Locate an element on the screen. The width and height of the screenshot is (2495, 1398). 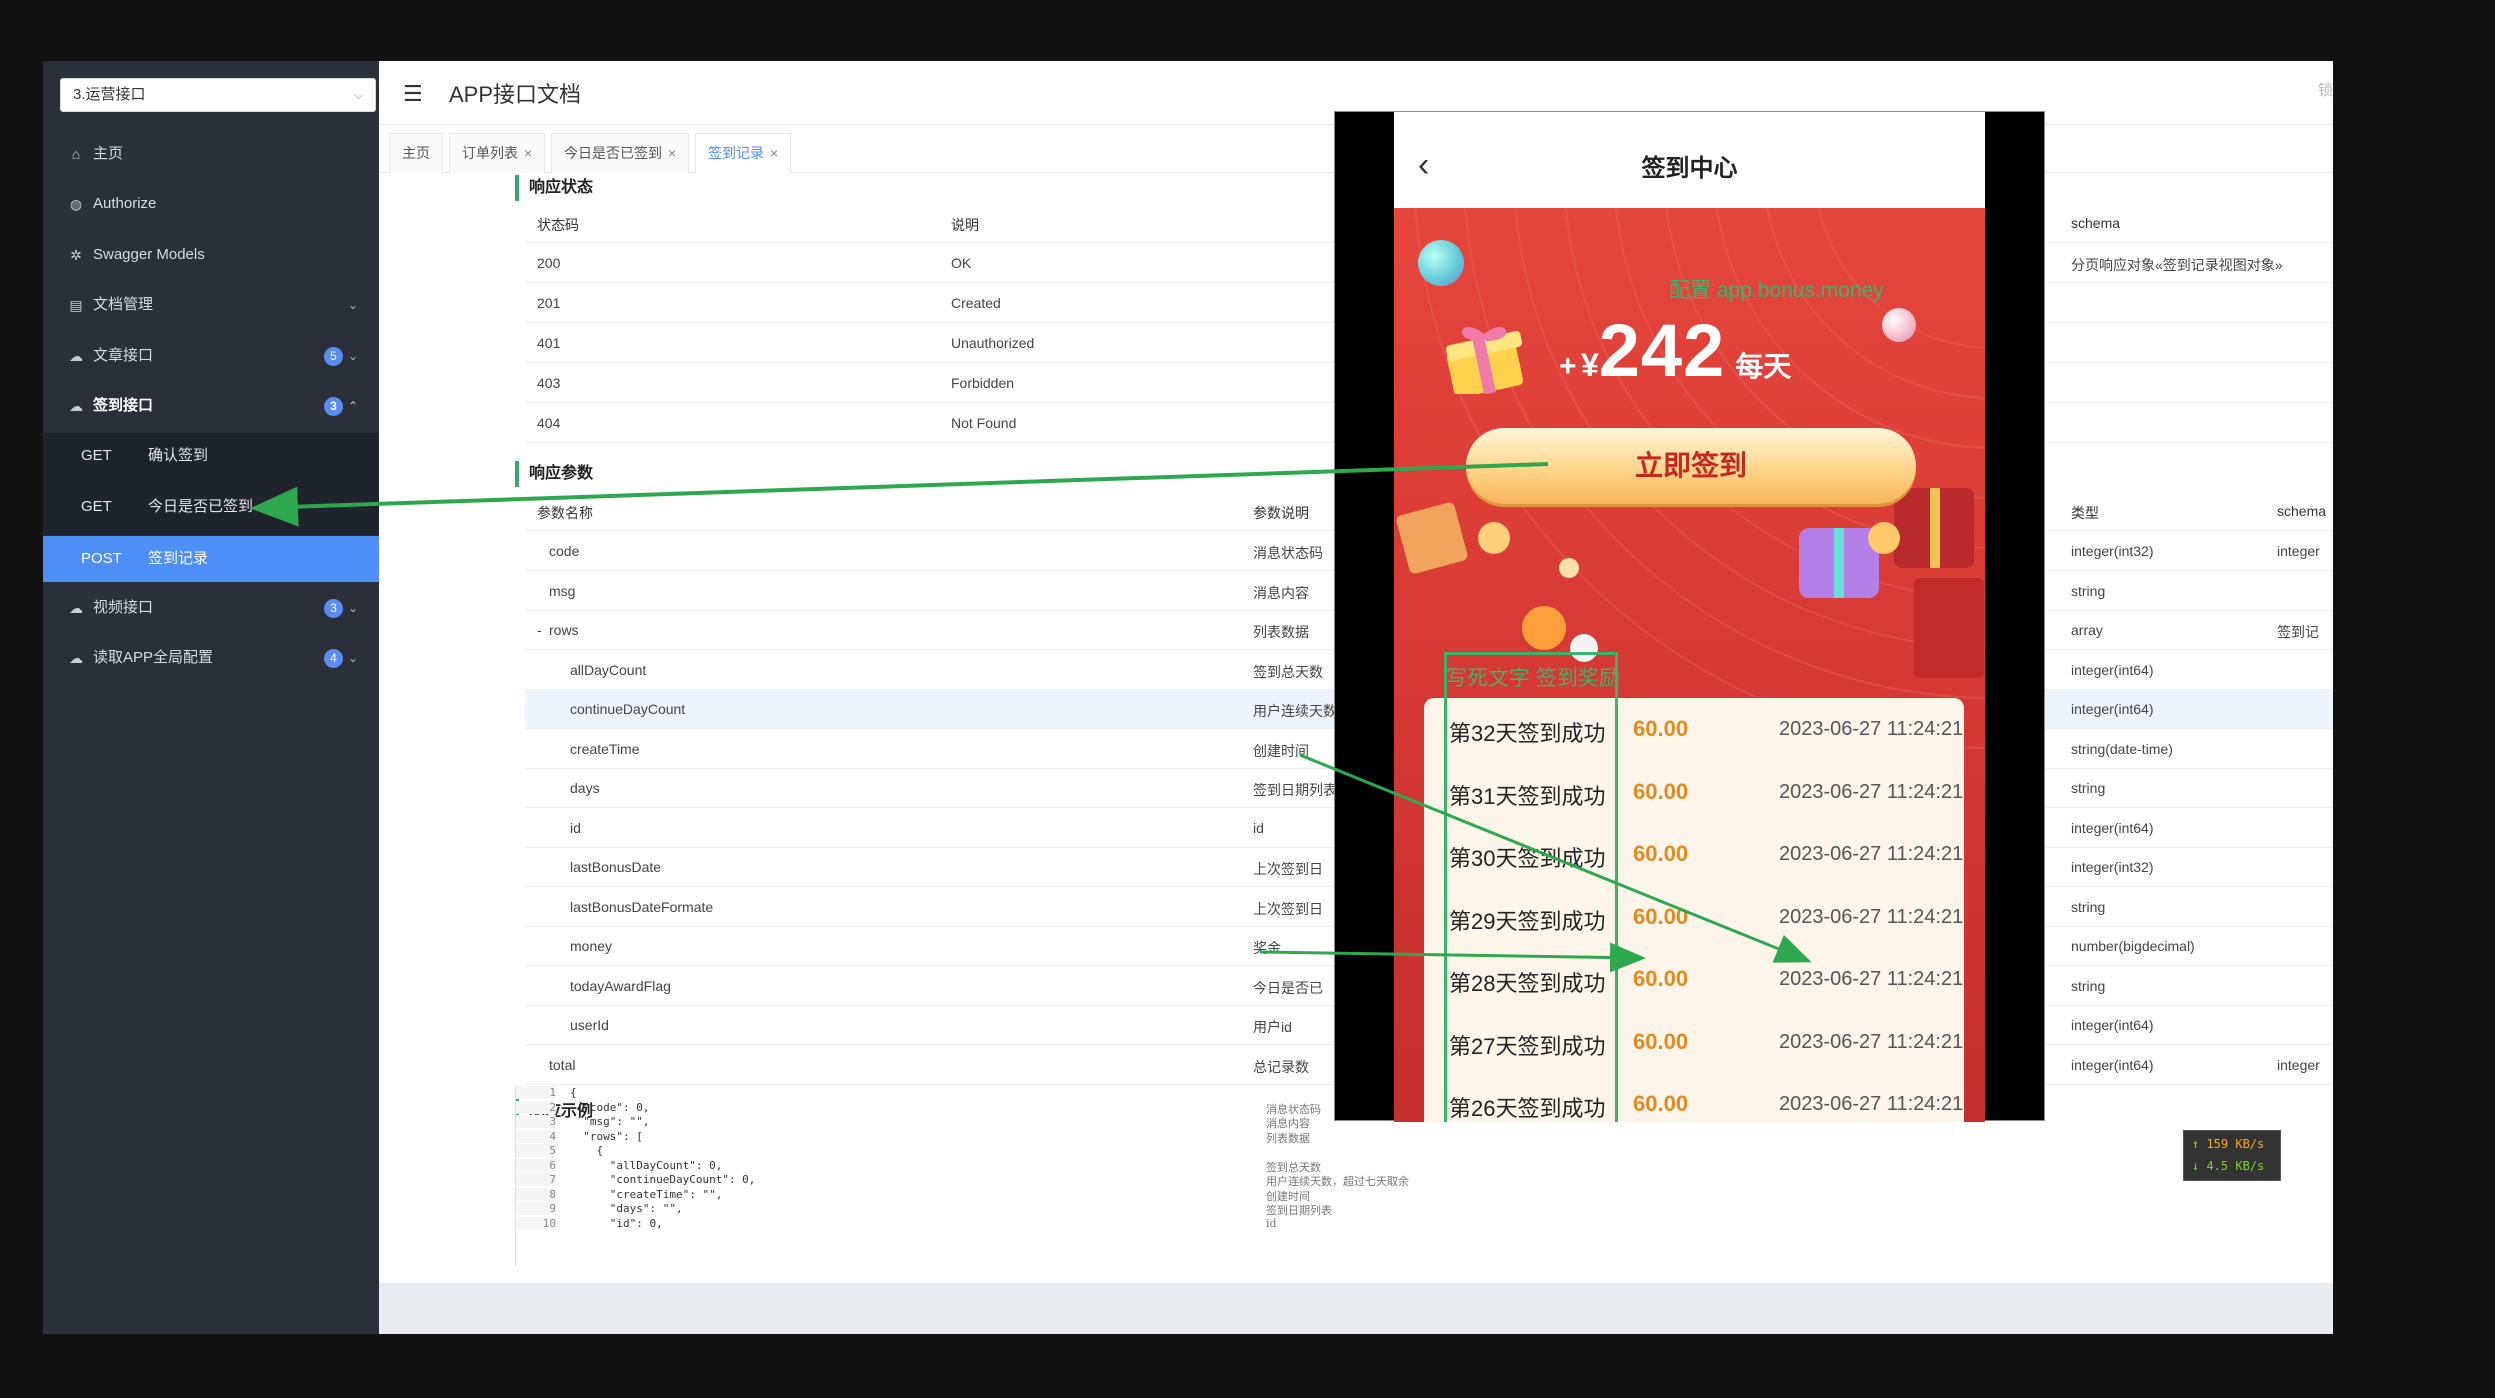
param-name: lastBonusDate is located at coordinates (616, 867).